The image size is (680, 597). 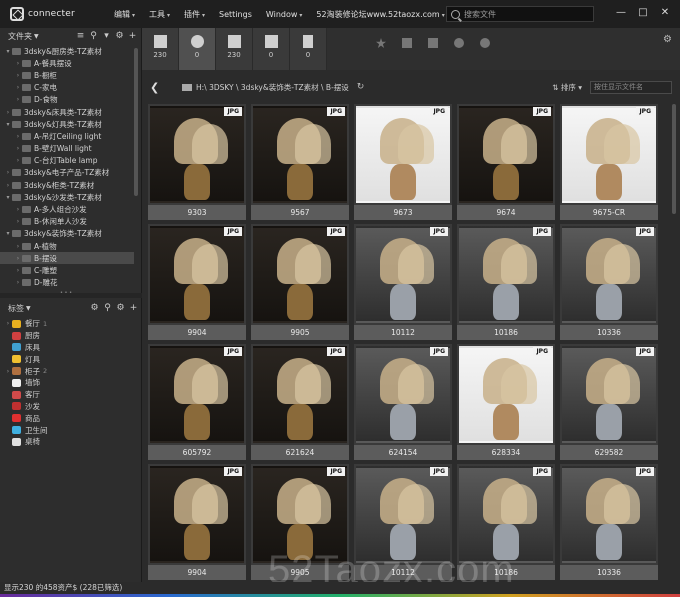 I want to click on search-icon: ⚲, so click(x=93, y=36).